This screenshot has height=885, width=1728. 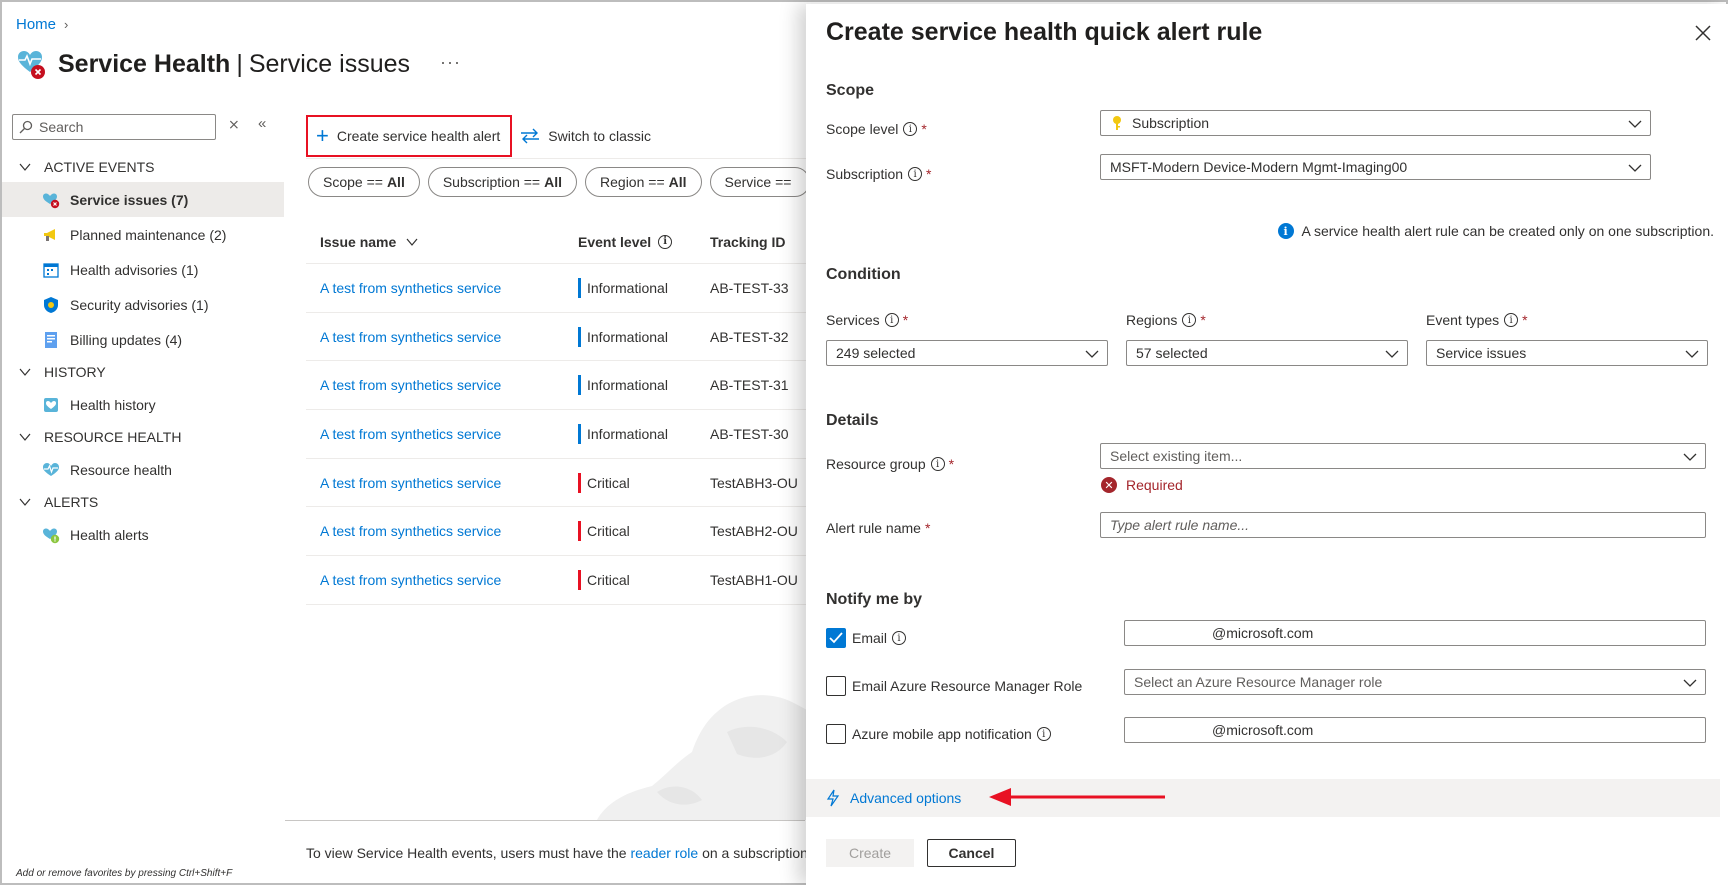 What do you see at coordinates (143, 372) in the screenshot?
I see `nav-group-history: HISTORY` at bounding box center [143, 372].